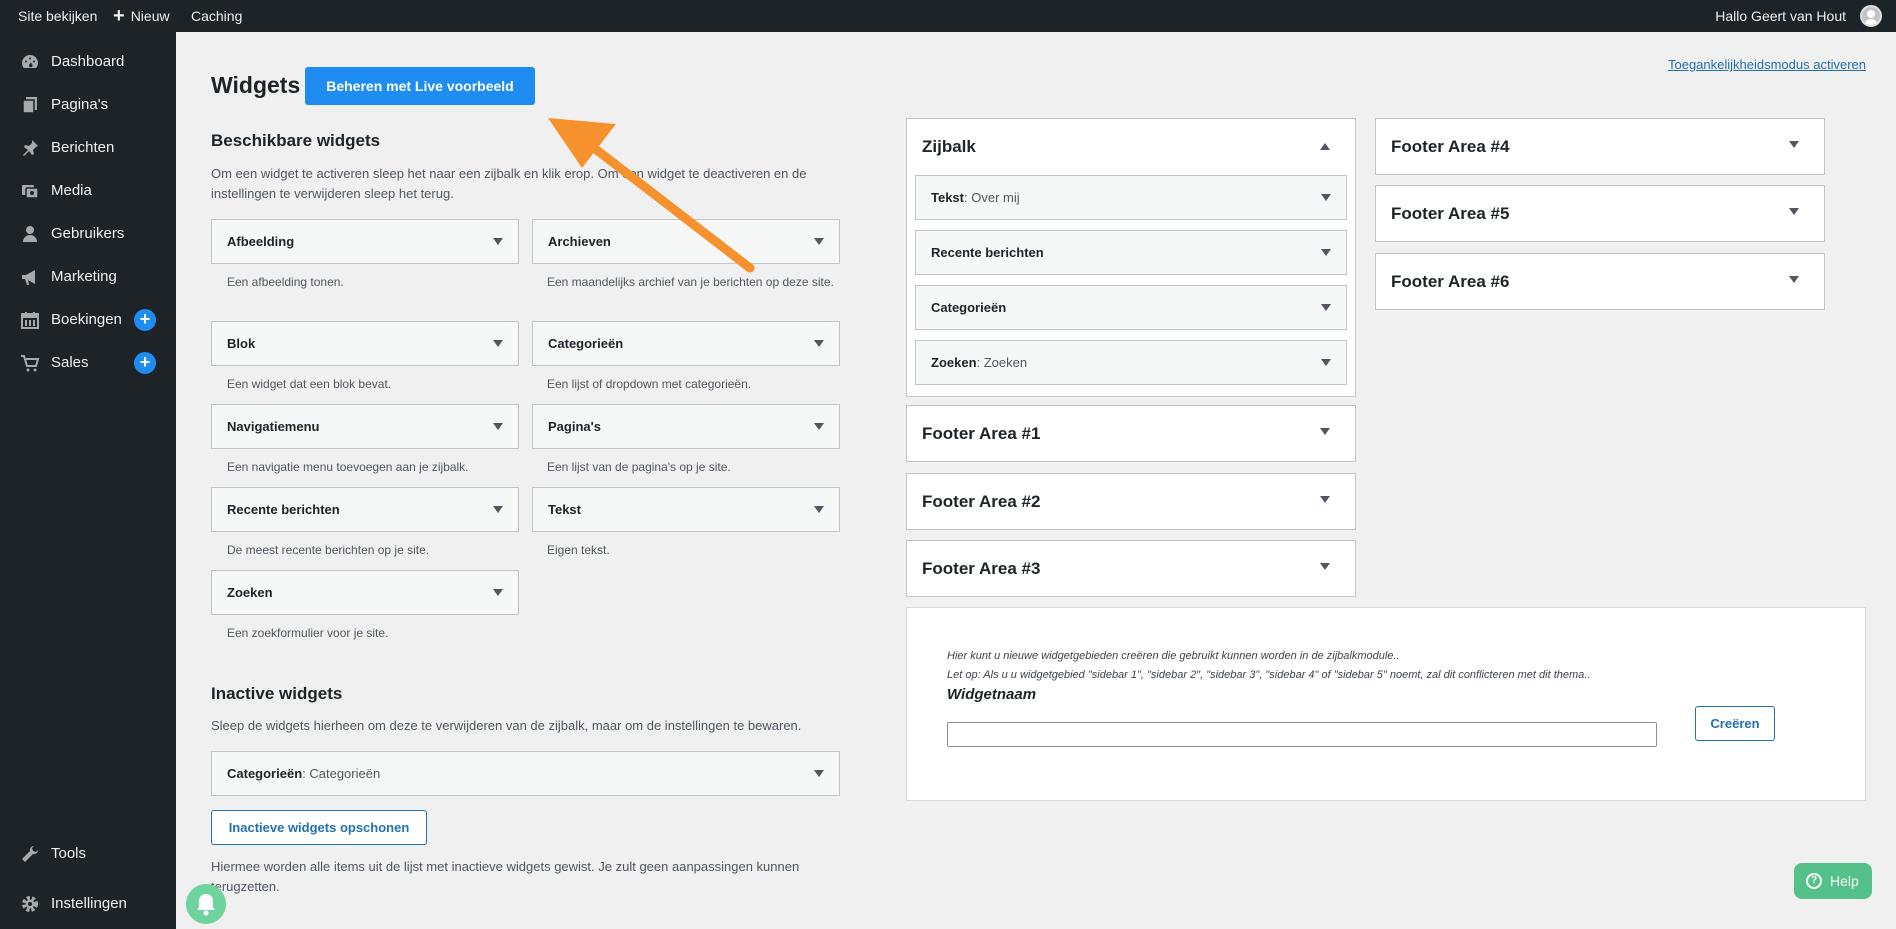 The height and width of the screenshot is (929, 1896). Describe the element at coordinates (88, 904) in the screenshot. I see `sidebar-item-settings: Instellingen` at that location.